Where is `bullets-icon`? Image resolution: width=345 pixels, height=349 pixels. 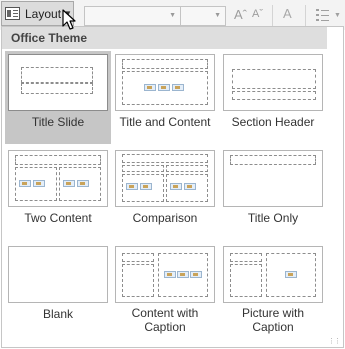
bullets-icon is located at coordinates (323, 15).